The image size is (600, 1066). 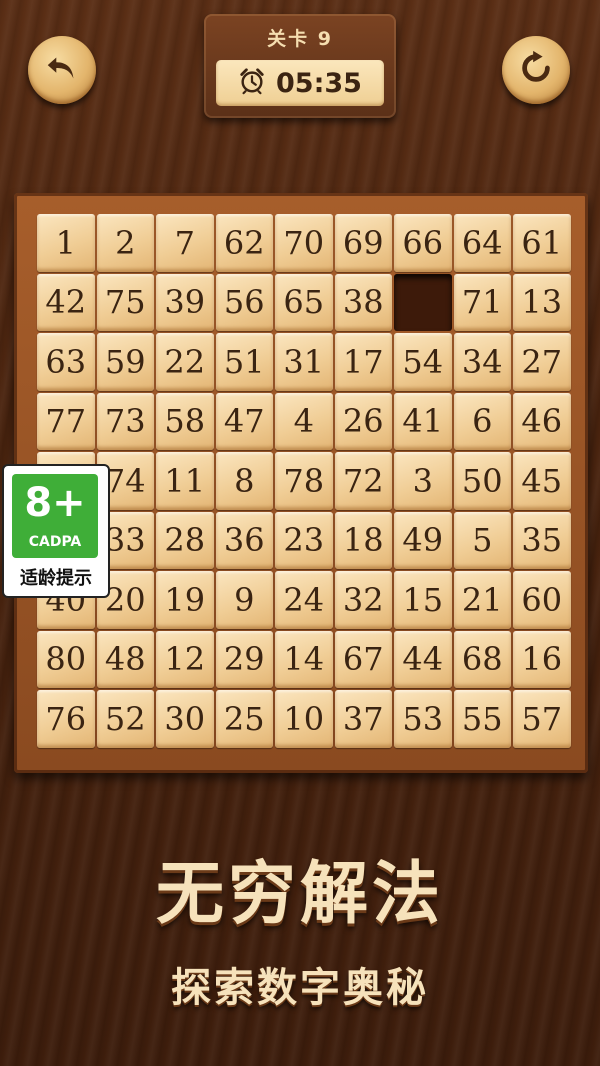 I want to click on number-tile: 8, so click(x=244, y=481).